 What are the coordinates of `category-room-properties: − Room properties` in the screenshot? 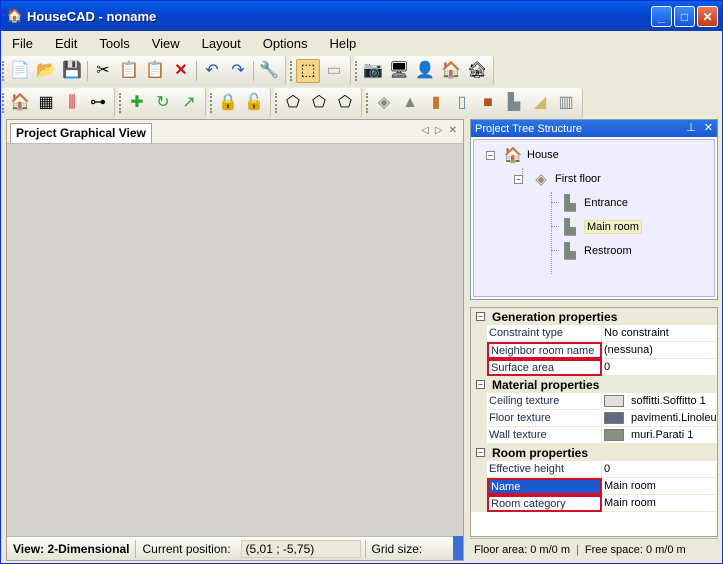 It's located at (594, 452).